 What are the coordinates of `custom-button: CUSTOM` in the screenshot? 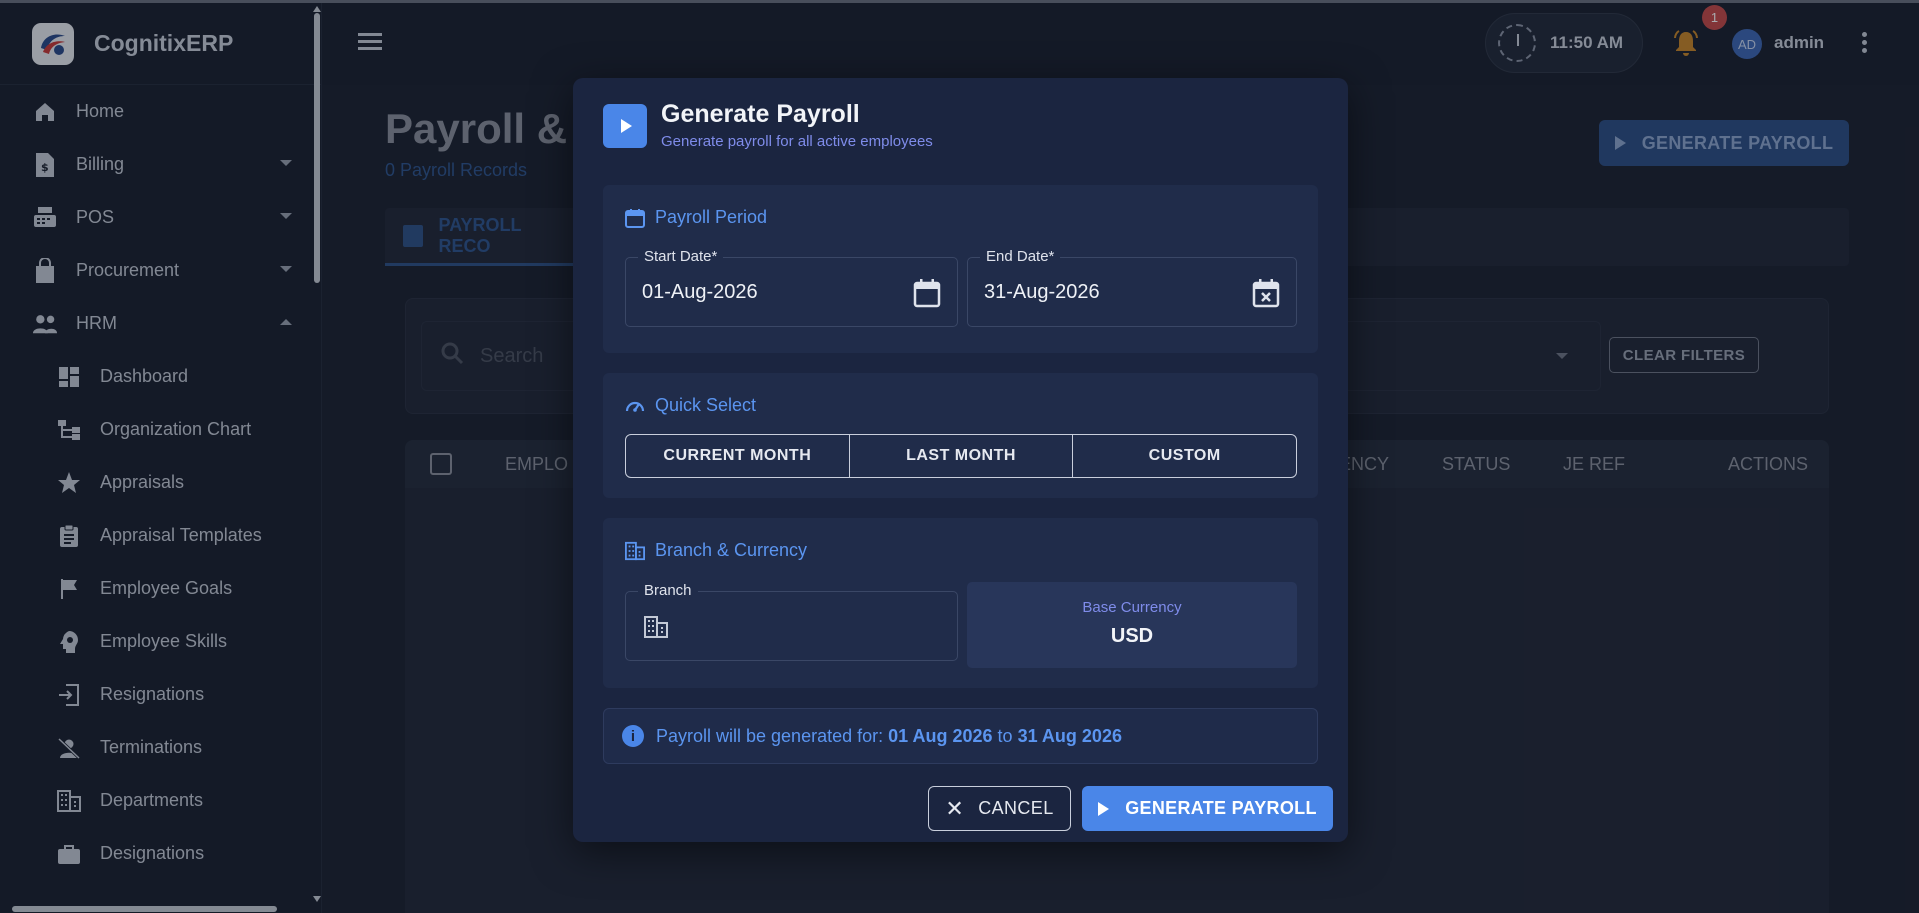 It's located at (1184, 456).